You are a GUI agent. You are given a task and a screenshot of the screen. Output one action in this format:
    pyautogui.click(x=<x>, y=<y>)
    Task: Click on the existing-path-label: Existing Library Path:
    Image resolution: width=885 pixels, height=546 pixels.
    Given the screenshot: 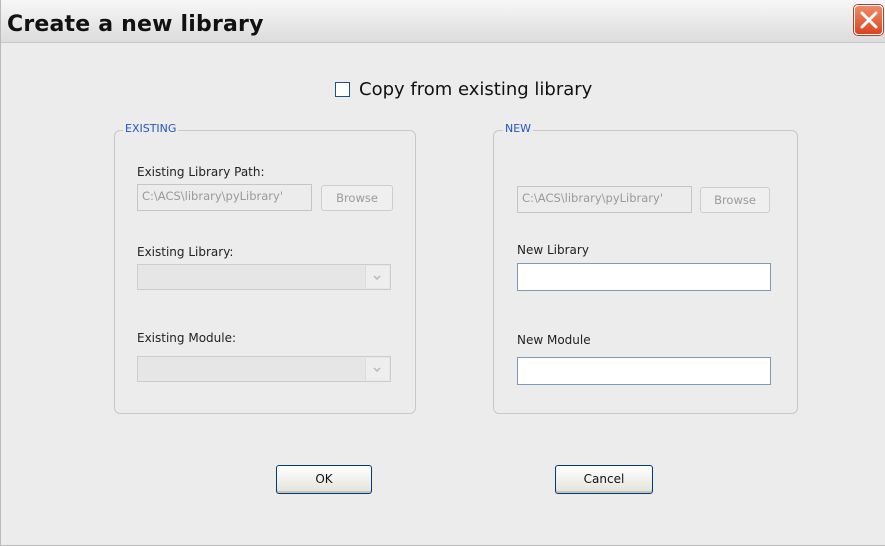 What is the action you would take?
    pyautogui.click(x=201, y=172)
    